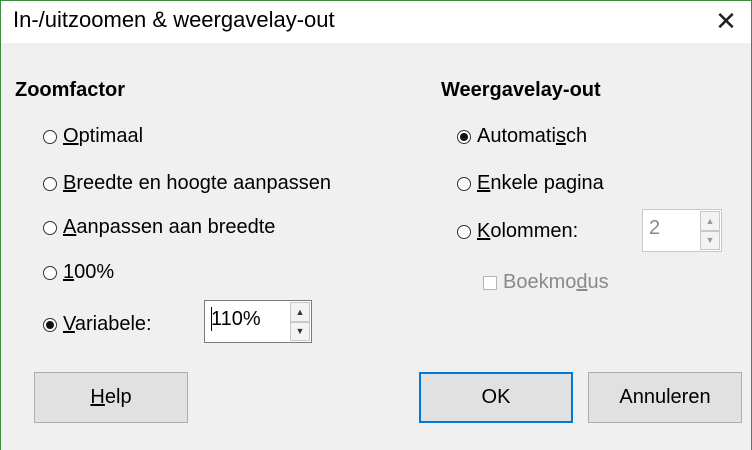  I want to click on zoom-option-fit-width-height: Breedte en hoogte aanpassen, so click(187, 183).